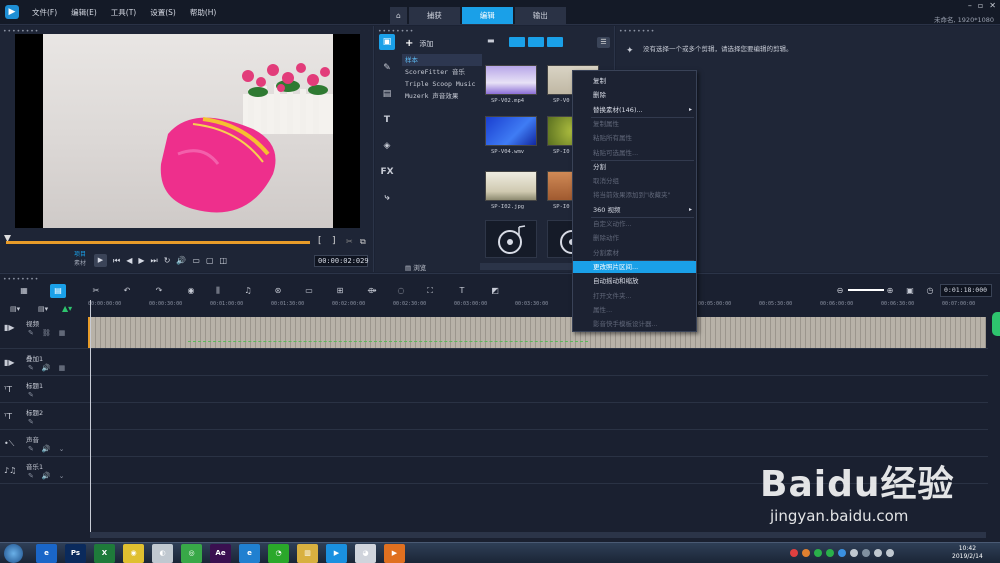 The height and width of the screenshot is (563, 1000). What do you see at coordinates (536, 42) in the screenshot?
I see `show-photo-icon` at bounding box center [536, 42].